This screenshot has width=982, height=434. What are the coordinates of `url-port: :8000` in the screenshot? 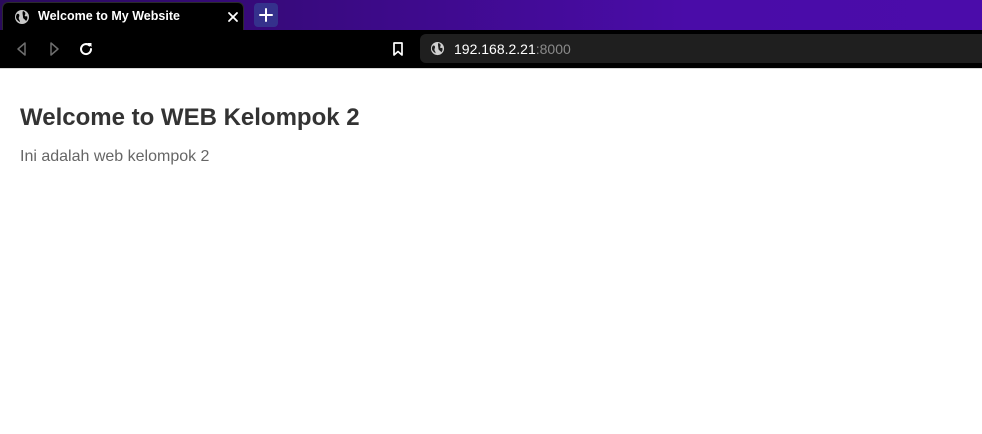 It's located at (553, 49).